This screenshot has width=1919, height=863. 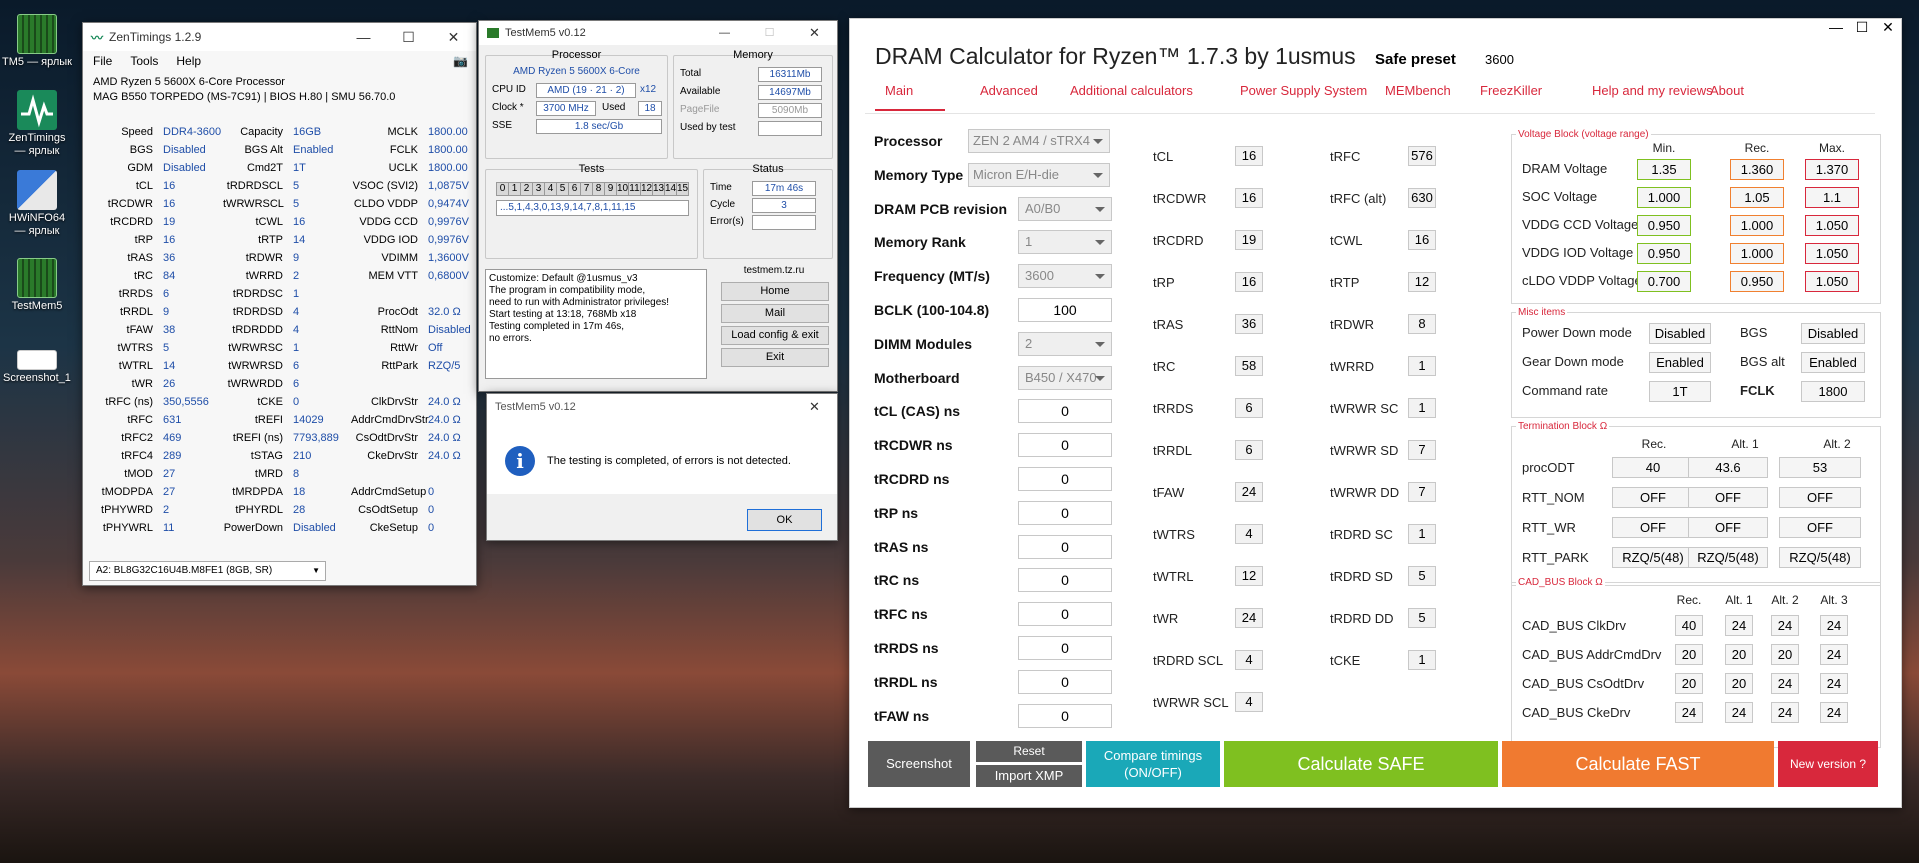 I want to click on tab-main: Main, so click(x=899, y=90).